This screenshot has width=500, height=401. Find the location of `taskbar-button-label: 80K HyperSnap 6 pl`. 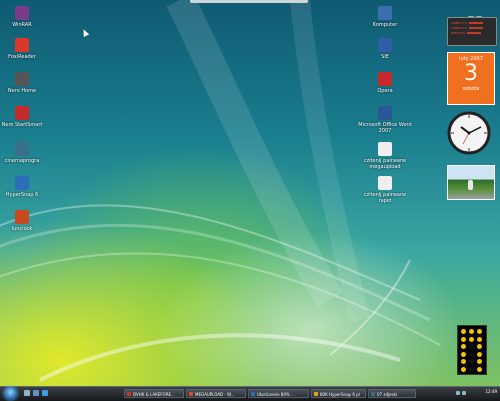

taskbar-button-label: 80K HyperSnap 6 pl is located at coordinates (340, 394).